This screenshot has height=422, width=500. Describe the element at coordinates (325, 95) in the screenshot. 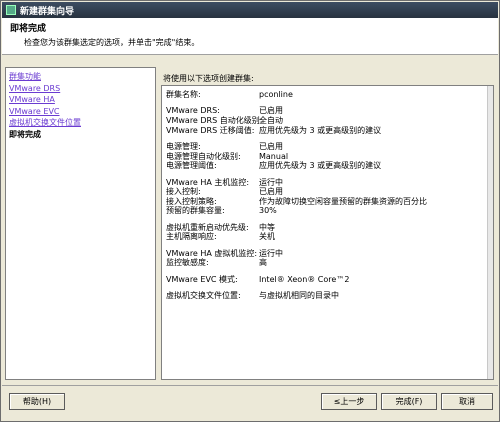

I see `summary-row: 群集名称: pconline` at that location.